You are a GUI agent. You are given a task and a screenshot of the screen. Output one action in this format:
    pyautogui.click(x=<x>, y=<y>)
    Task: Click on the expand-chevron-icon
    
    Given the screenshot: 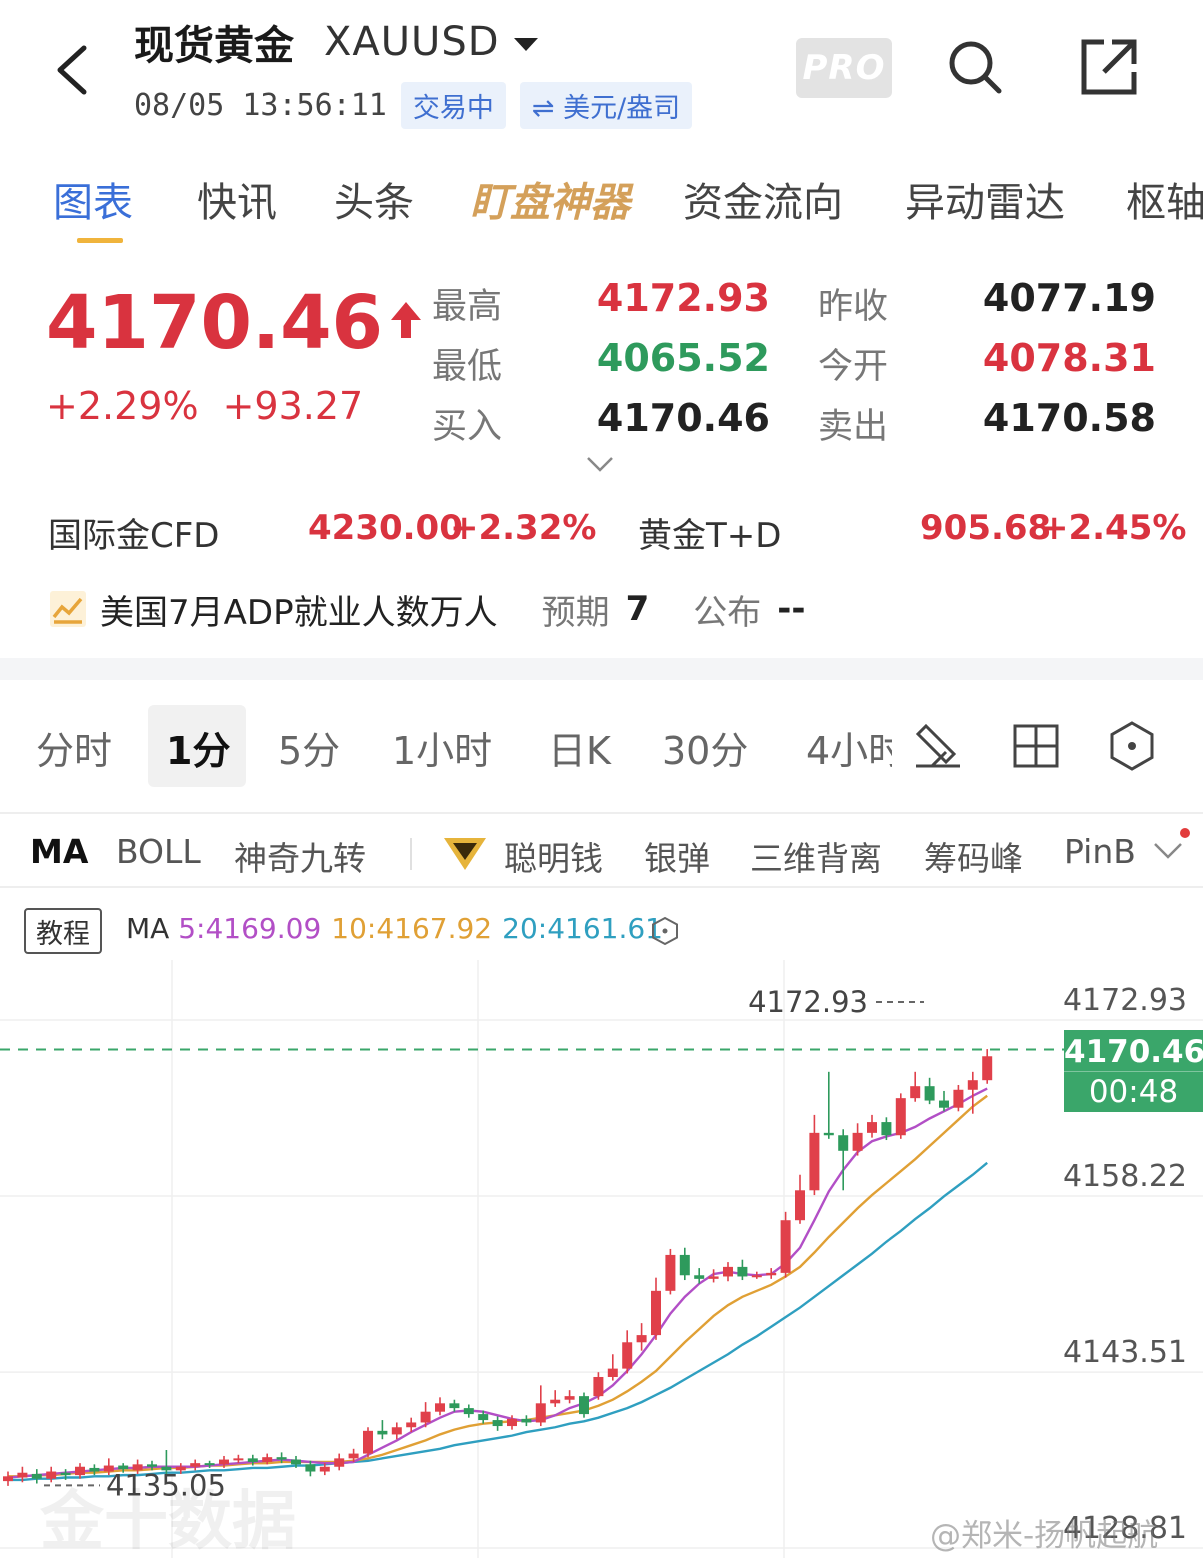 What is the action you would take?
    pyautogui.click(x=600, y=465)
    